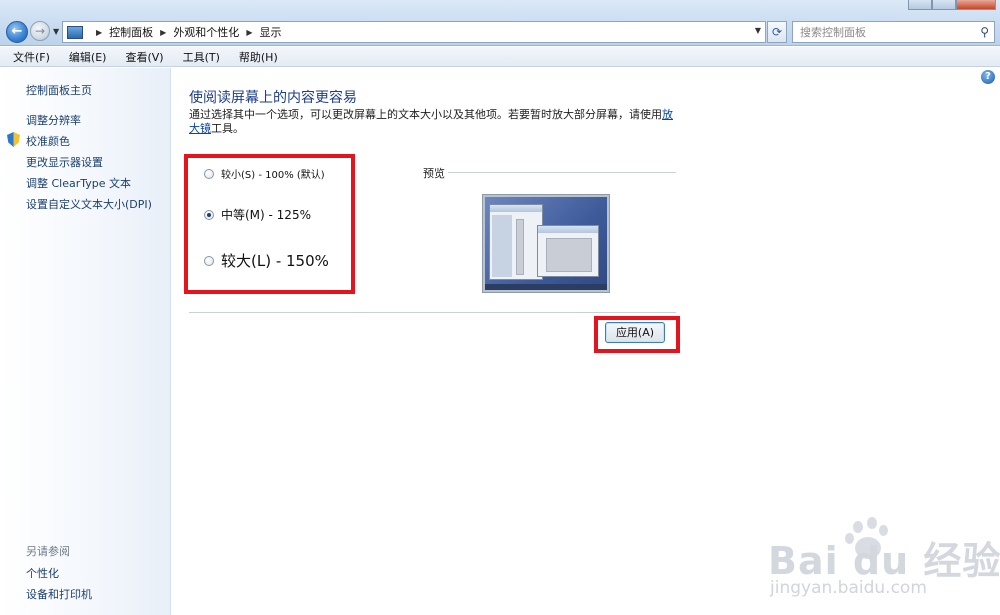 Image resolution: width=1000 pixels, height=615 pixels. What do you see at coordinates (273, 175) in the screenshot?
I see `option-label: 较小(S) - 100% (默认)` at bounding box center [273, 175].